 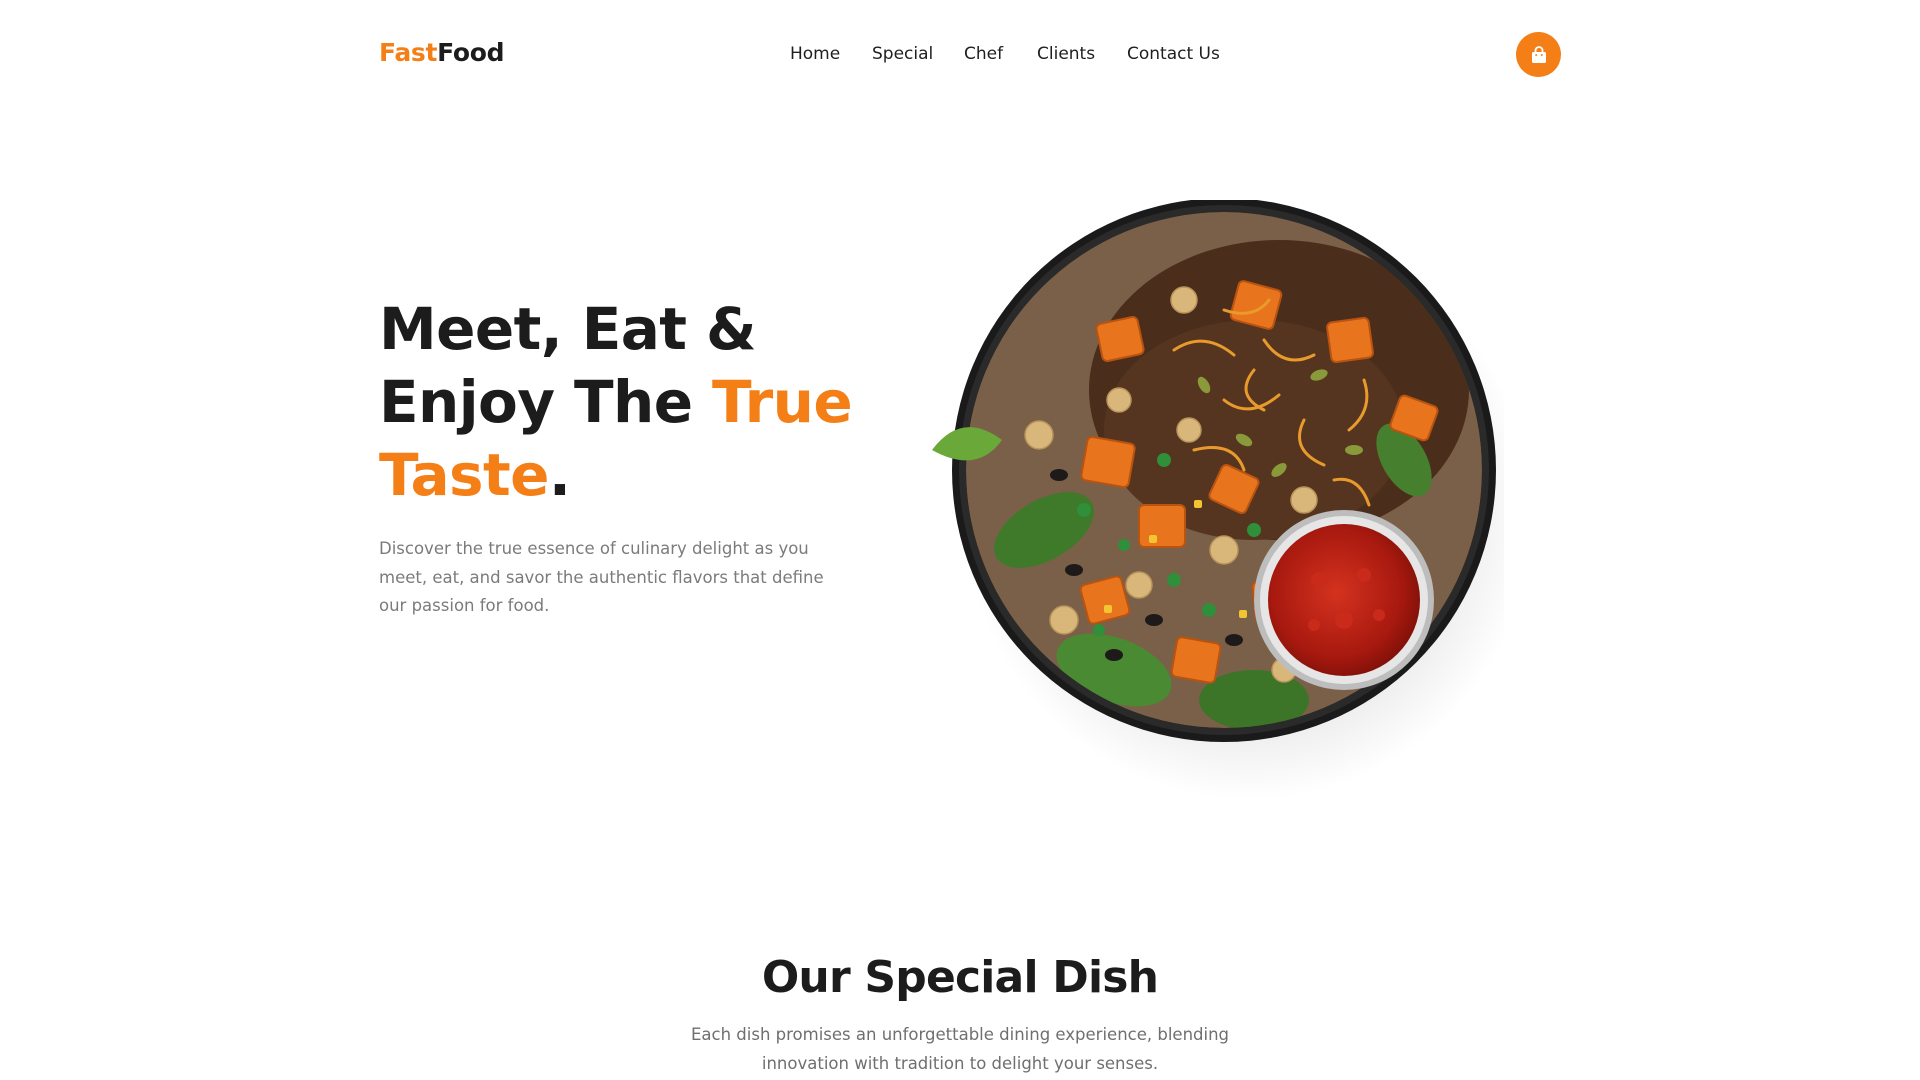 I want to click on special-section-title: Our Special Dish, so click(x=960, y=977).